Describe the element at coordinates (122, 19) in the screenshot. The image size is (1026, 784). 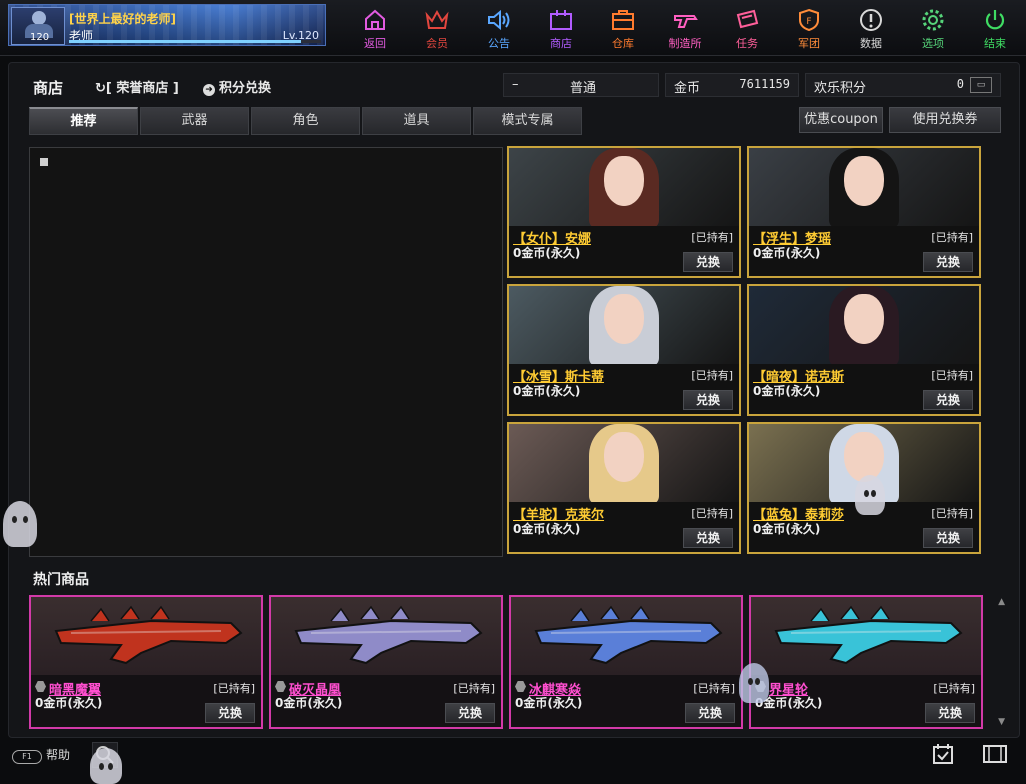
I see `player-title: [世界上最好的老师]` at that location.